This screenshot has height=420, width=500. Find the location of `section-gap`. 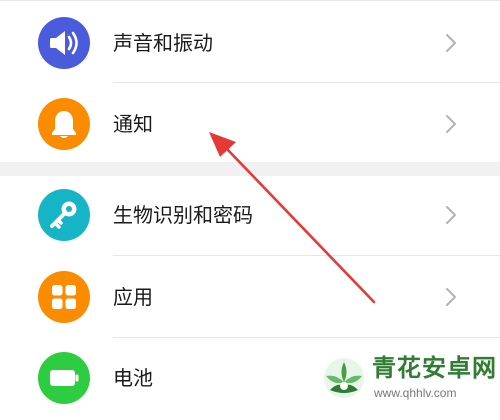

section-gap is located at coordinates (250, 169).